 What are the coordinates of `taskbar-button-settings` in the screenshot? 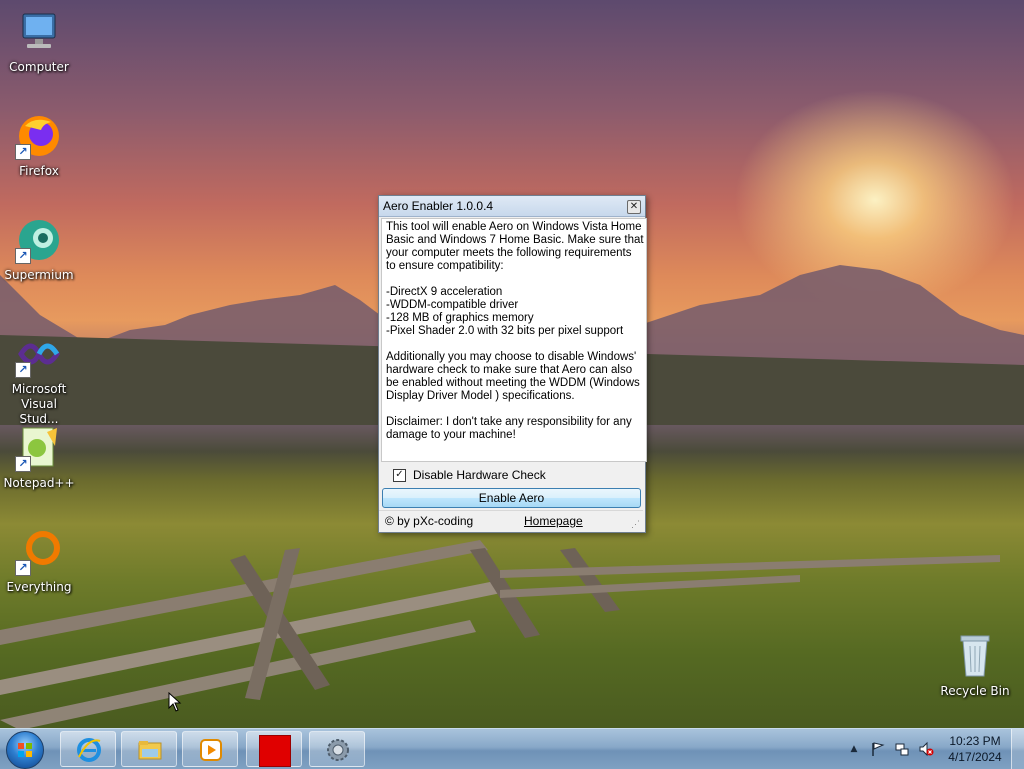 It's located at (337, 749).